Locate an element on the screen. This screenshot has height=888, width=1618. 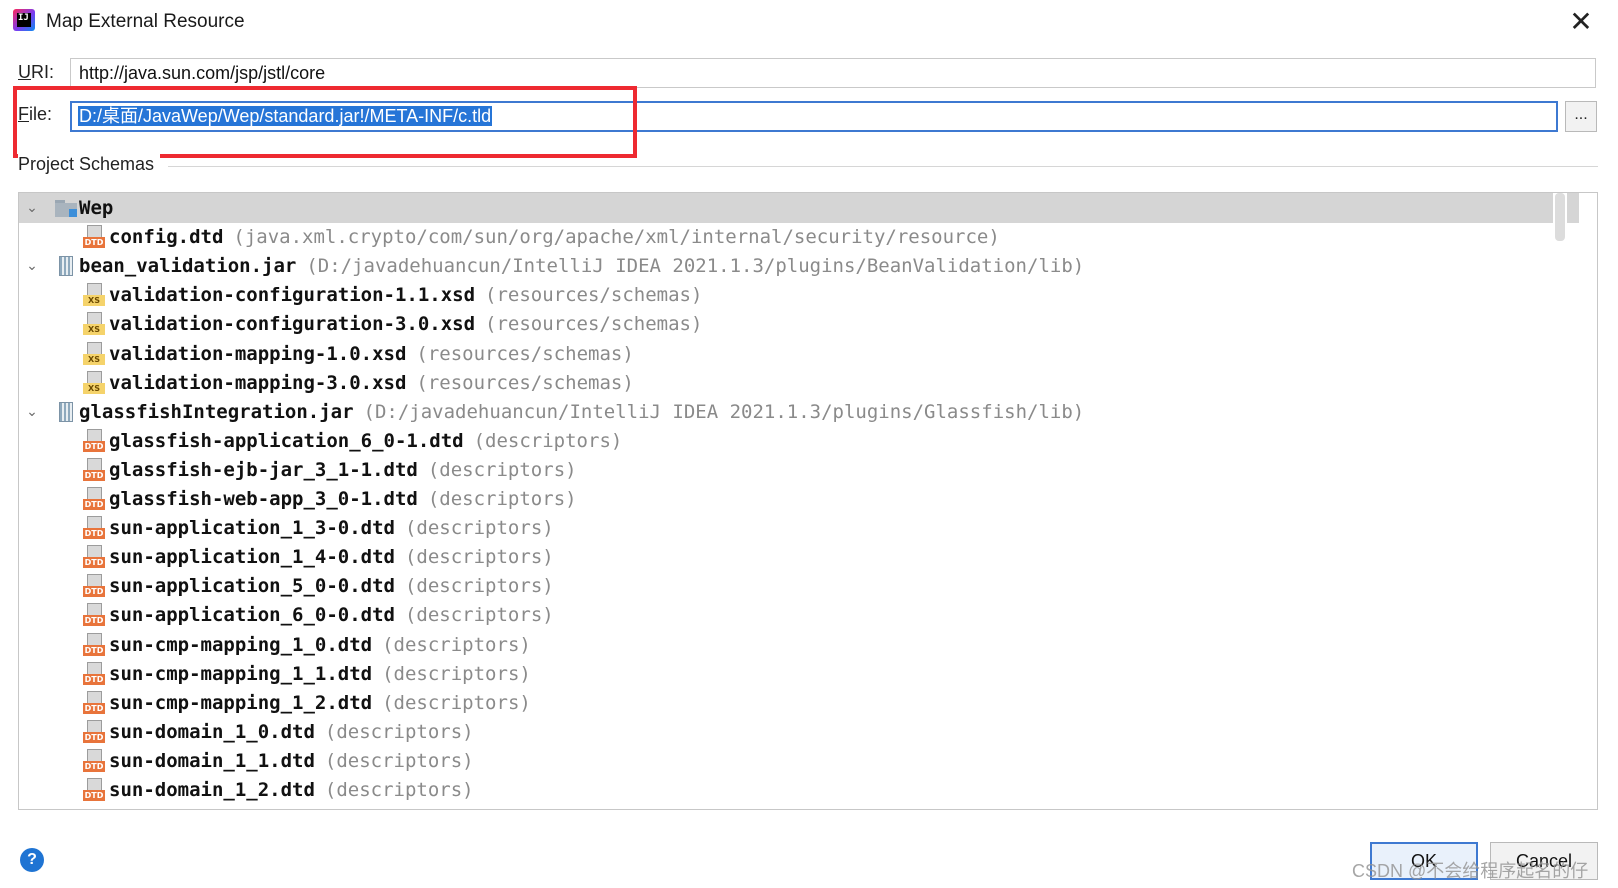
csdn-watermark: CSDN @不会给程序起名的仔 is located at coordinates (1470, 871).